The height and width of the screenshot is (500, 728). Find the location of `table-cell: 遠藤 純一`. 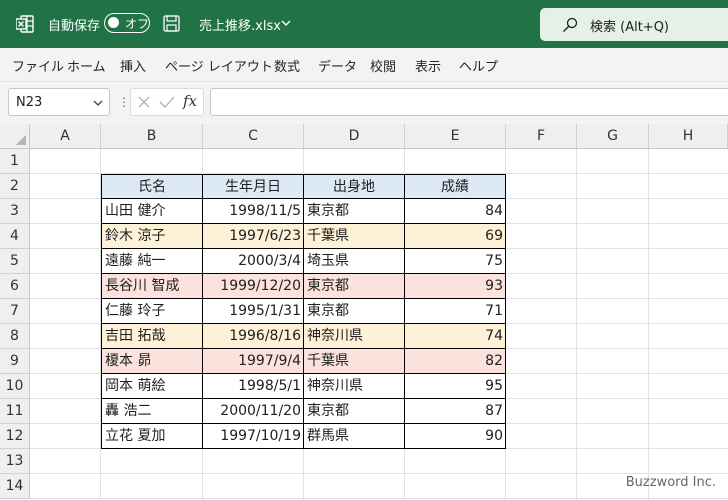

table-cell: 遠藤 純一 is located at coordinates (152, 261).